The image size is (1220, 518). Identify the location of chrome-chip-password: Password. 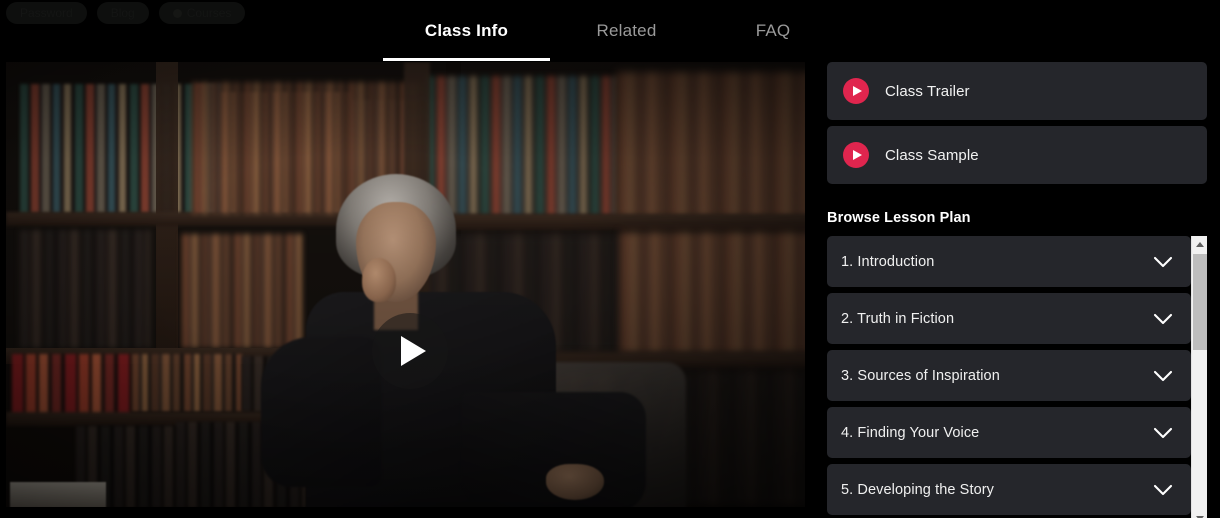
(46, 13).